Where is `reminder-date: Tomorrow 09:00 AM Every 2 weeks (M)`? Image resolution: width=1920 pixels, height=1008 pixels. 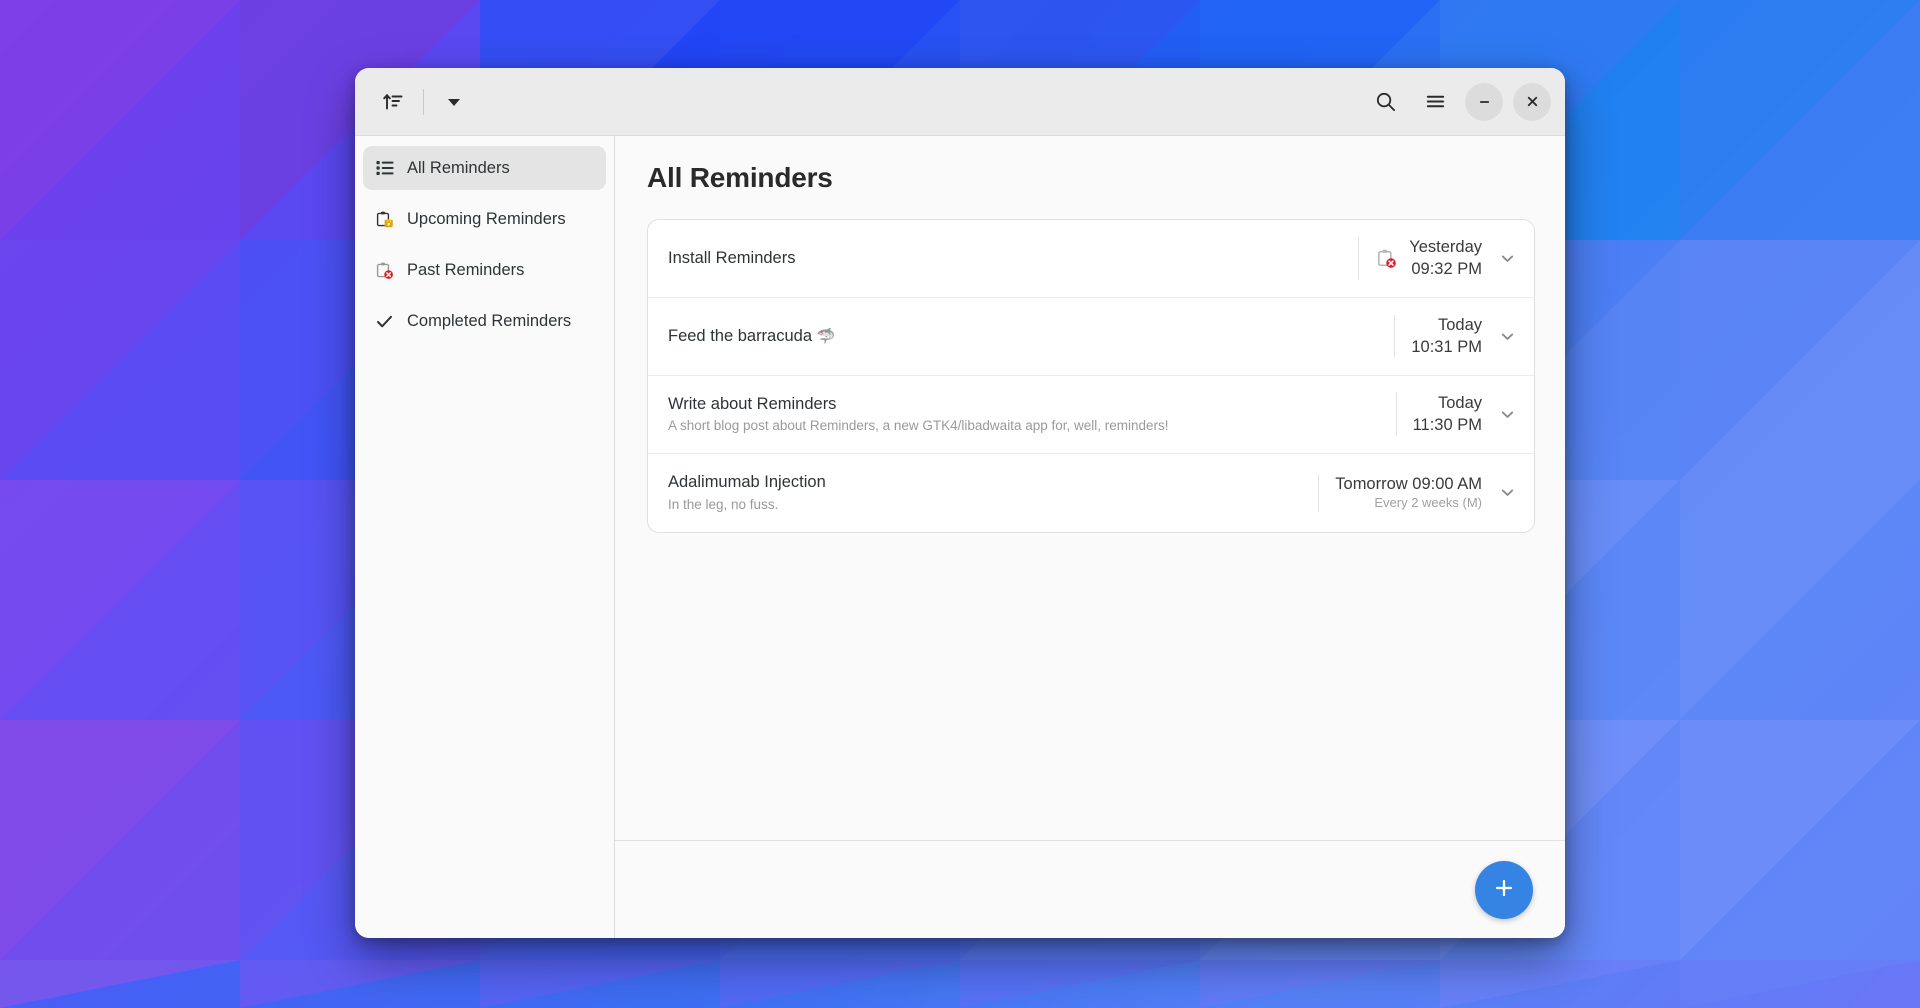 reminder-date: Tomorrow 09:00 AM Every 2 weeks (M) is located at coordinates (1408, 493).